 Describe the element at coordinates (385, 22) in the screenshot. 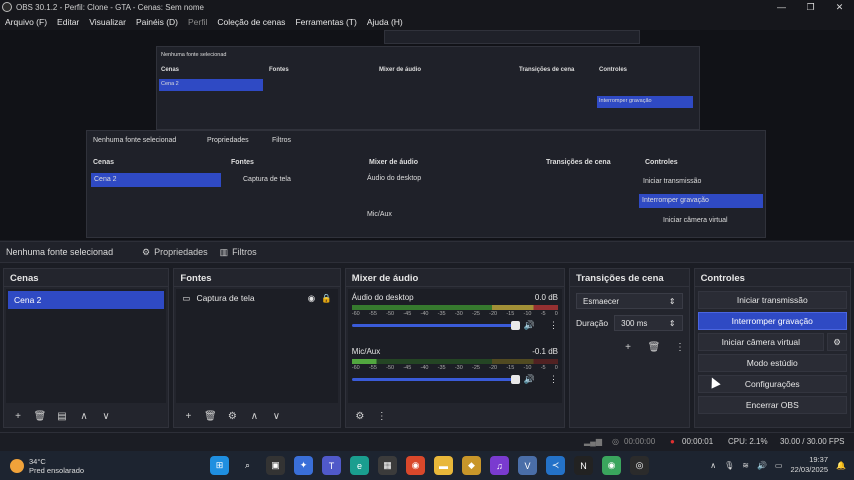

I see `menu-help: Ajuda (H)` at that location.